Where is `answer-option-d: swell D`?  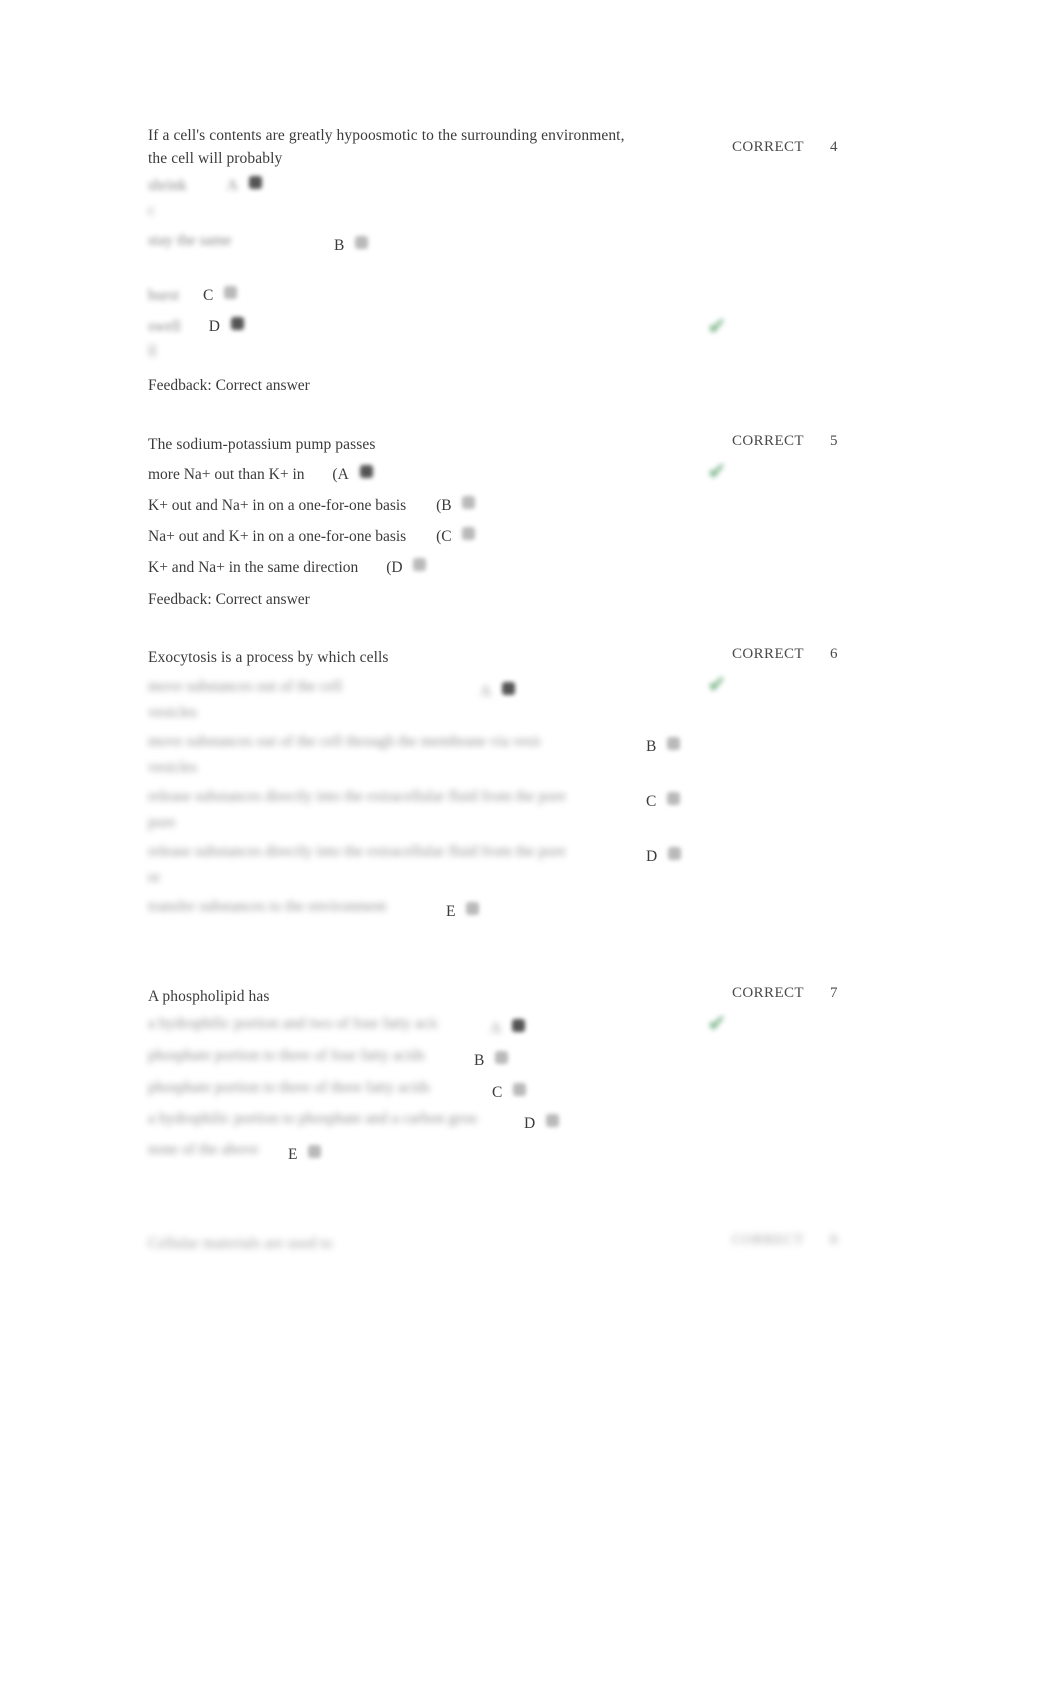
answer-option-d: swell D is located at coordinates (408, 326).